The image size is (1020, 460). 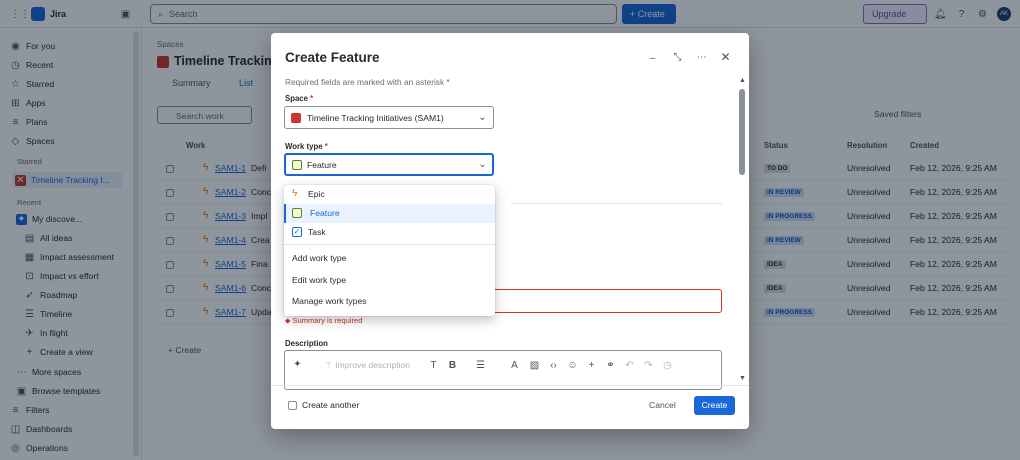 What do you see at coordinates (667, 365) in the screenshot?
I see `history-icon: ◷` at bounding box center [667, 365].